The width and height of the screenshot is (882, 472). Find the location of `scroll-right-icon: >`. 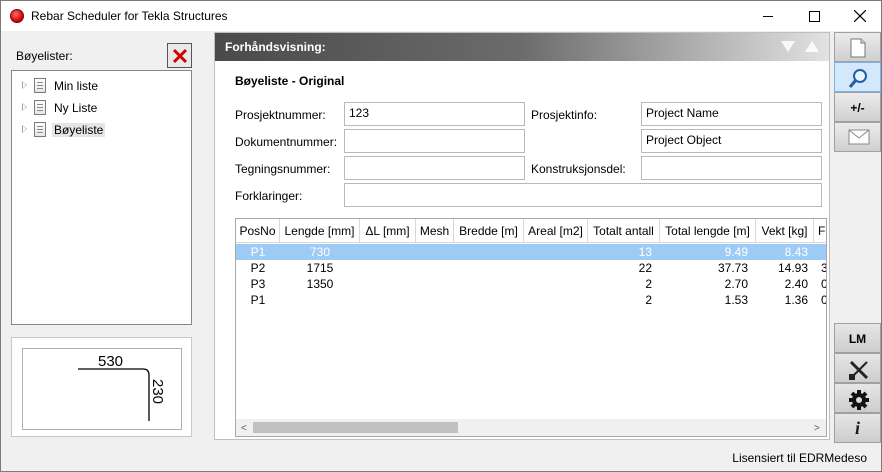

scroll-right-icon: > is located at coordinates (817, 428).